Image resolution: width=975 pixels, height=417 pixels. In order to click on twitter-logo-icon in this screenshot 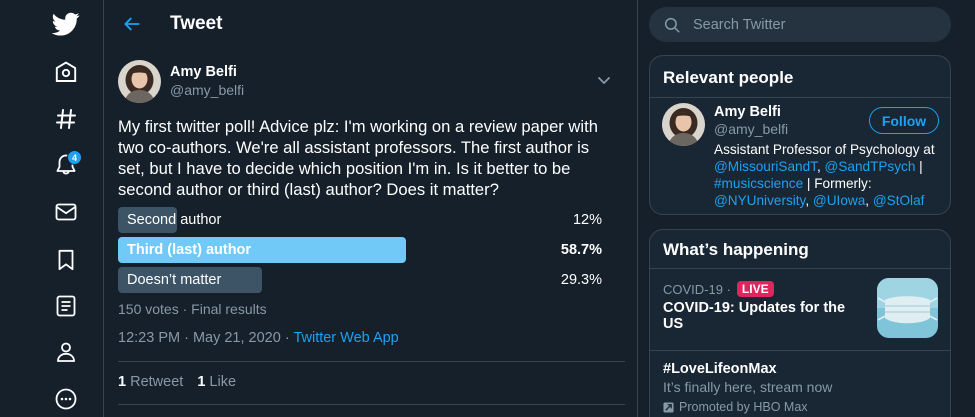, I will do `click(66, 24)`.